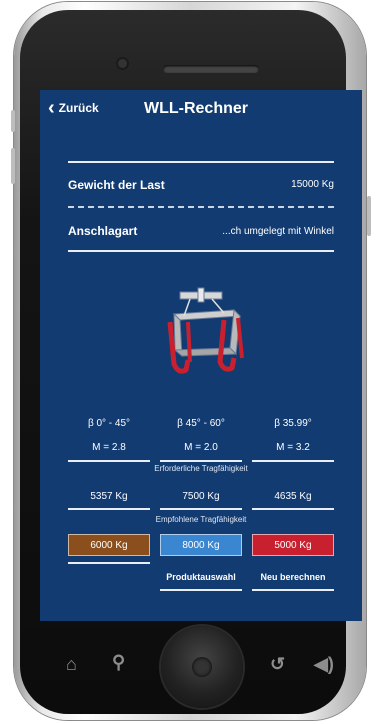  What do you see at coordinates (201, 519) in the screenshot?
I see `recommended-capacity-caption: Empfohlene Tragfähigkeit` at bounding box center [201, 519].